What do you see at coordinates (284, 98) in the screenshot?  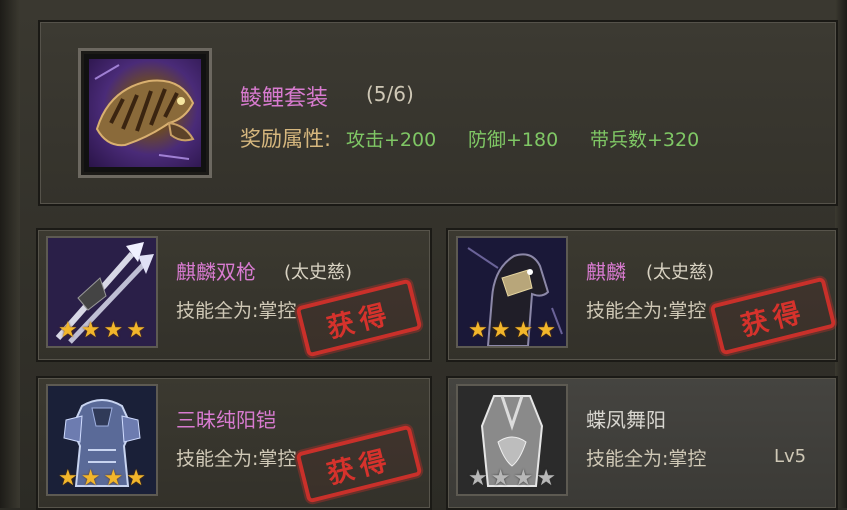 I see `set-title: 鲮鲤套装` at bounding box center [284, 98].